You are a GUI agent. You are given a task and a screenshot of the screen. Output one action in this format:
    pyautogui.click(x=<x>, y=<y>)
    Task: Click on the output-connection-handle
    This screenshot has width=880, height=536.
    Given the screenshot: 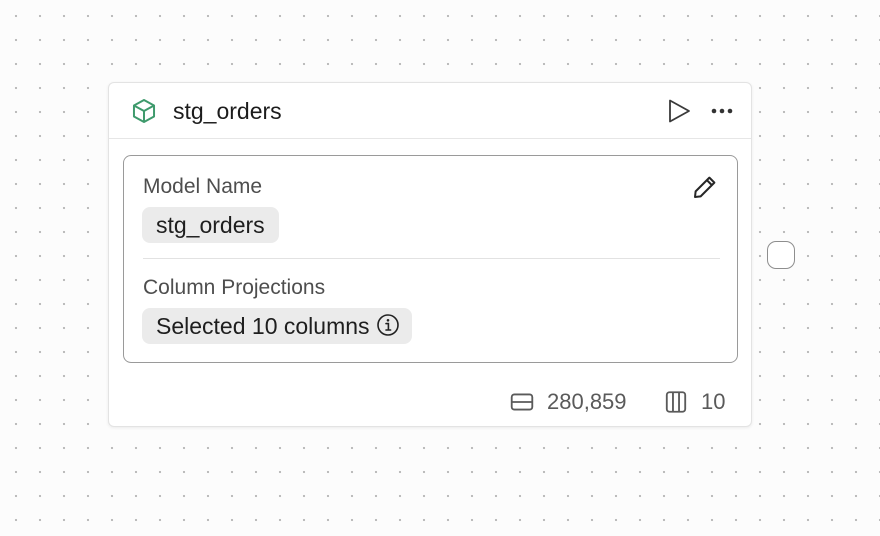 What is the action you would take?
    pyautogui.click(x=781, y=255)
    